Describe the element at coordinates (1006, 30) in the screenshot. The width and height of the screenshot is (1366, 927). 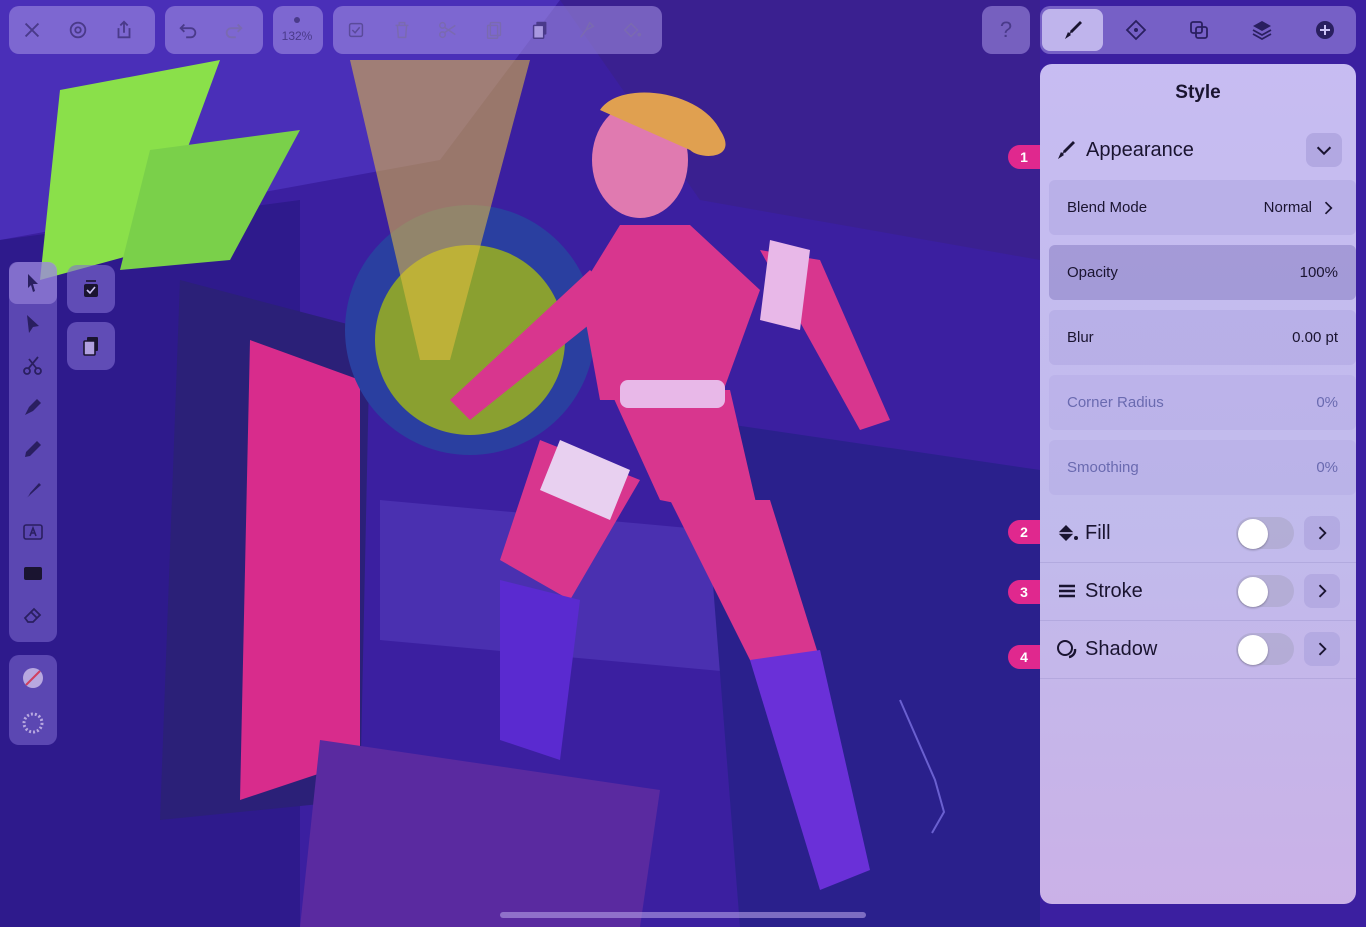
I see `help-button: ?` at that location.